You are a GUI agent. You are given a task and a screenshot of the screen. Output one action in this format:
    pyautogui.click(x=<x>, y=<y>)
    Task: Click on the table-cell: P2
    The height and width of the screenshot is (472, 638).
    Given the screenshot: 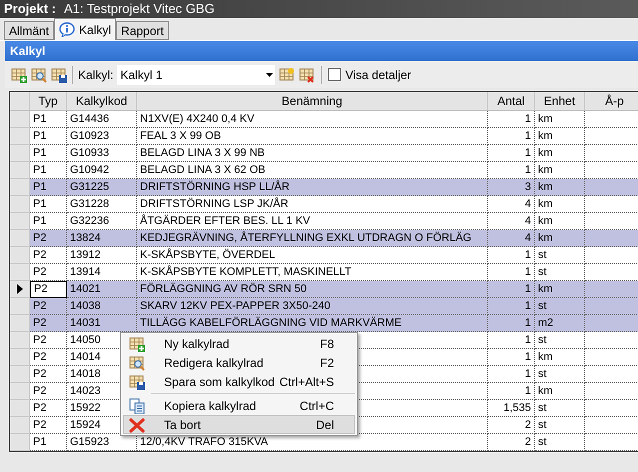 What is the action you would take?
    pyautogui.click(x=48, y=289)
    